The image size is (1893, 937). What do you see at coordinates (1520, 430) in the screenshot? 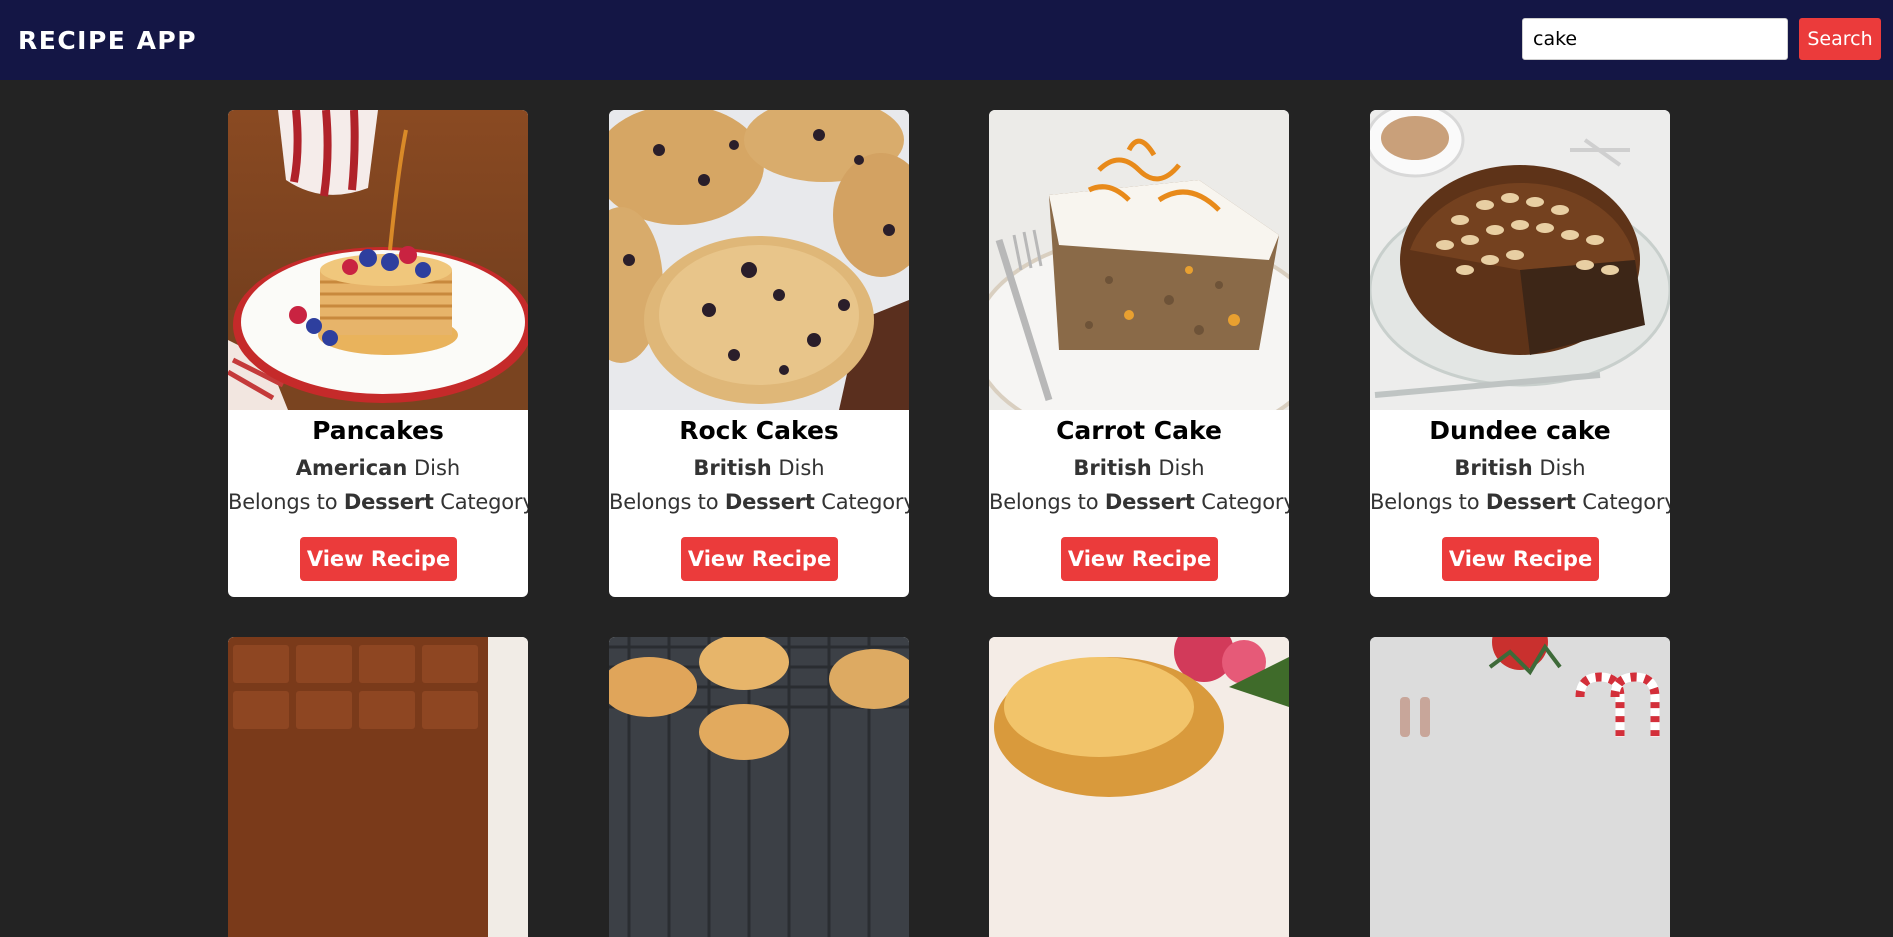
I see `recipe-title: Dundee cake` at bounding box center [1520, 430].